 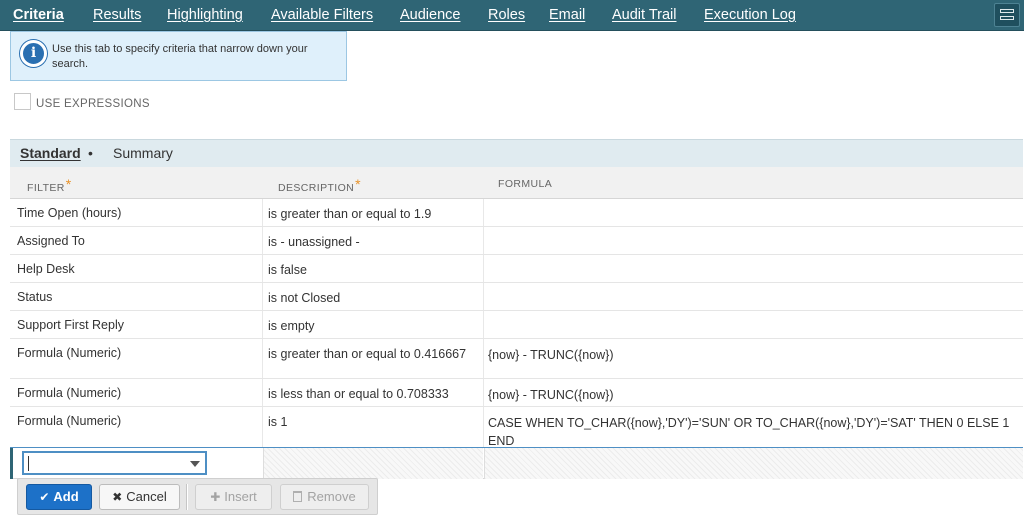 What do you see at coordinates (430, 15) in the screenshot?
I see `tab-audience: Audience` at bounding box center [430, 15].